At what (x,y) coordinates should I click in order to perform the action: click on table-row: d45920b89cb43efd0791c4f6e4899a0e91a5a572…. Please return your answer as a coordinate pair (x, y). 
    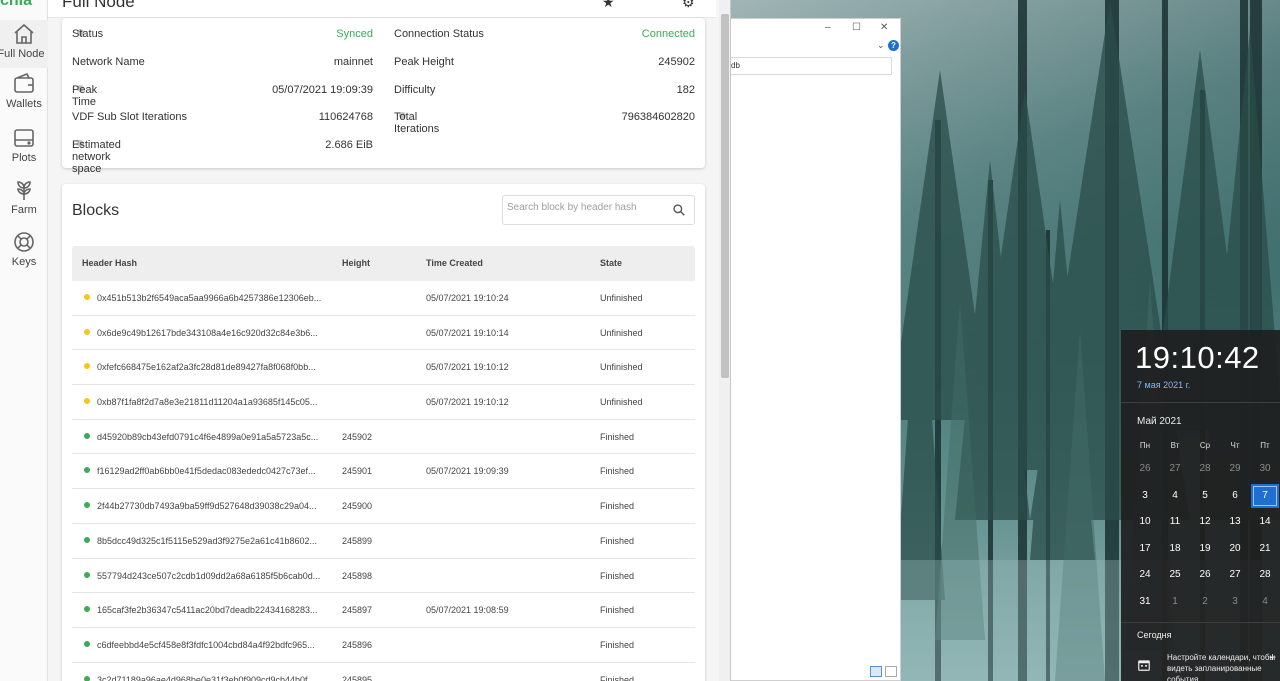
    Looking at the image, I should click on (383, 437).